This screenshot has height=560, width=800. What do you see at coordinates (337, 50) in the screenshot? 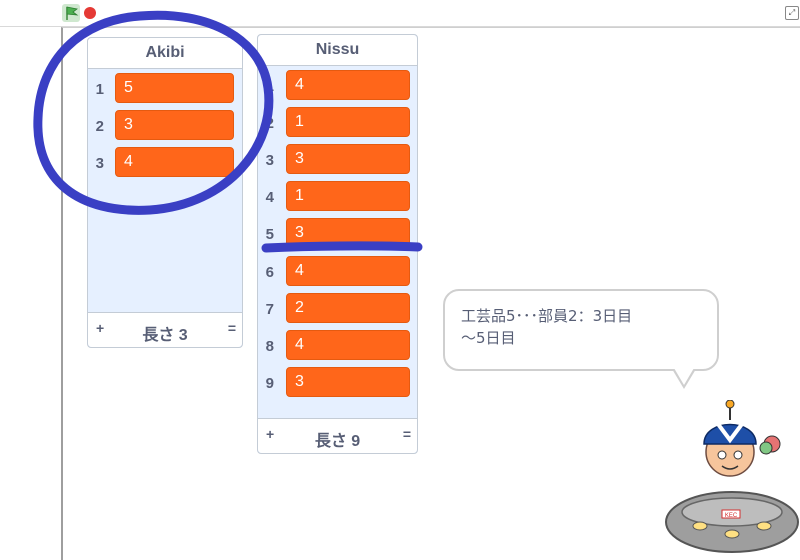
I see `list-title: Nissu` at bounding box center [337, 50].